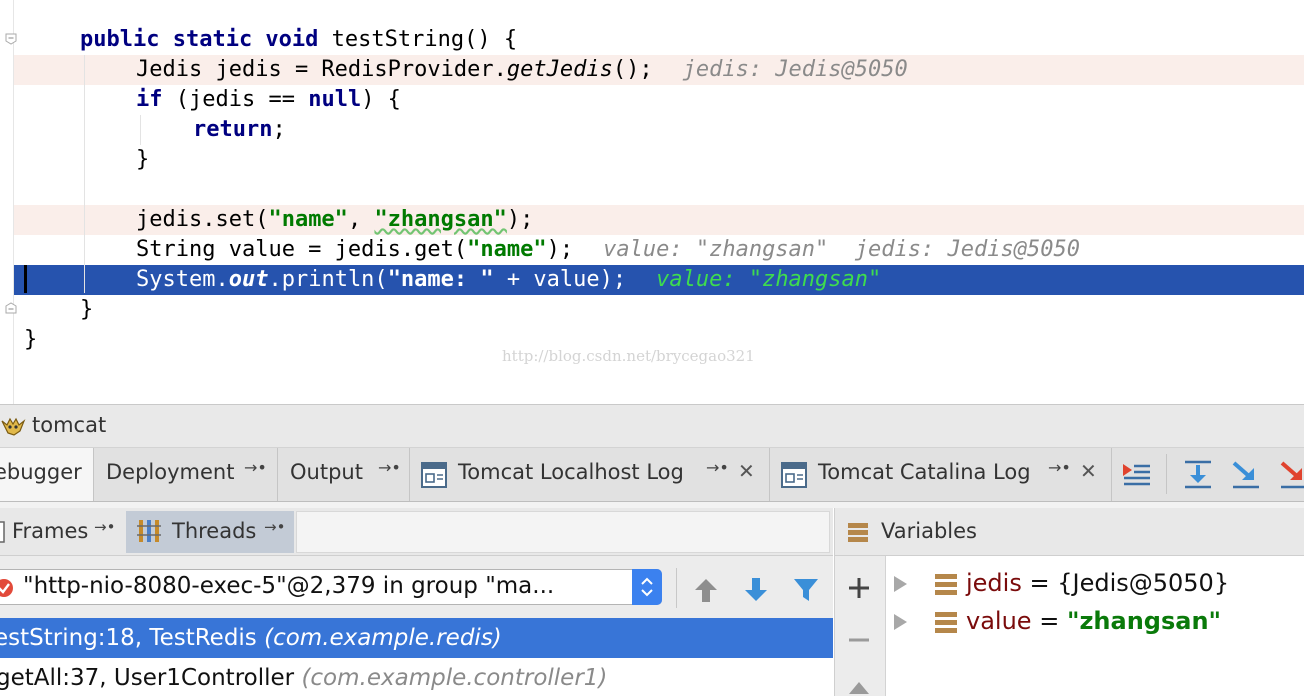 Image resolution: width=1304 pixels, height=698 pixels. I want to click on tab-tomcat-catalina-log: Tomcat Catalina Log →• ✕, so click(941, 474).